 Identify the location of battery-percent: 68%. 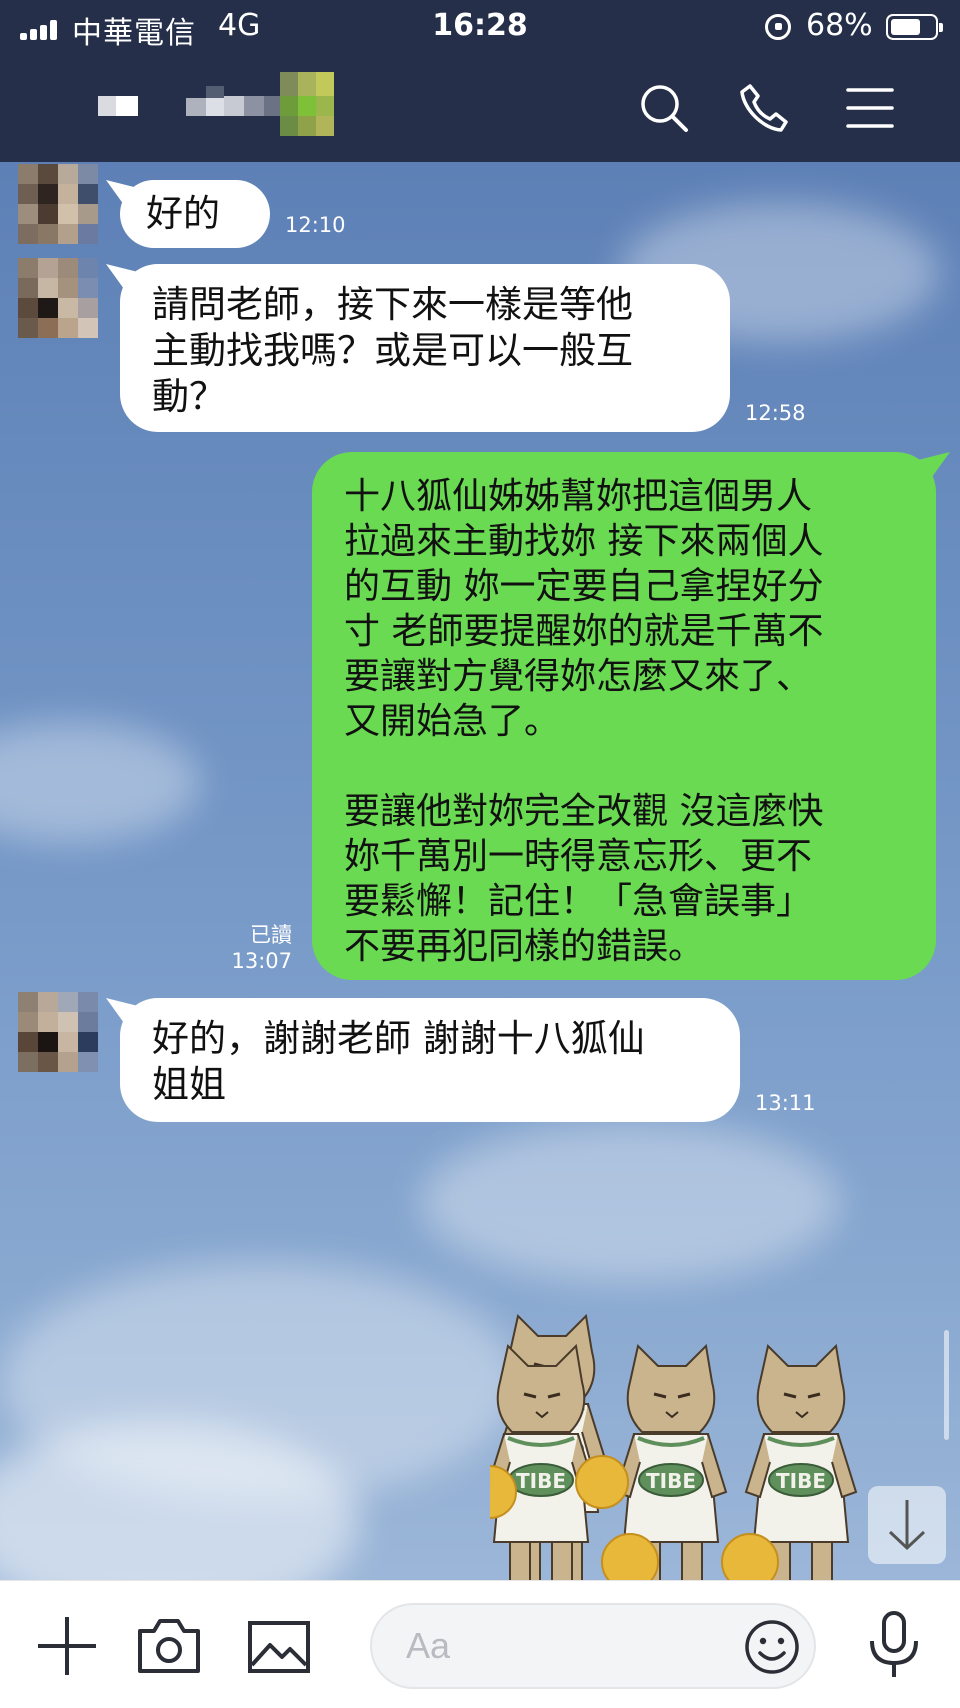
(839, 25).